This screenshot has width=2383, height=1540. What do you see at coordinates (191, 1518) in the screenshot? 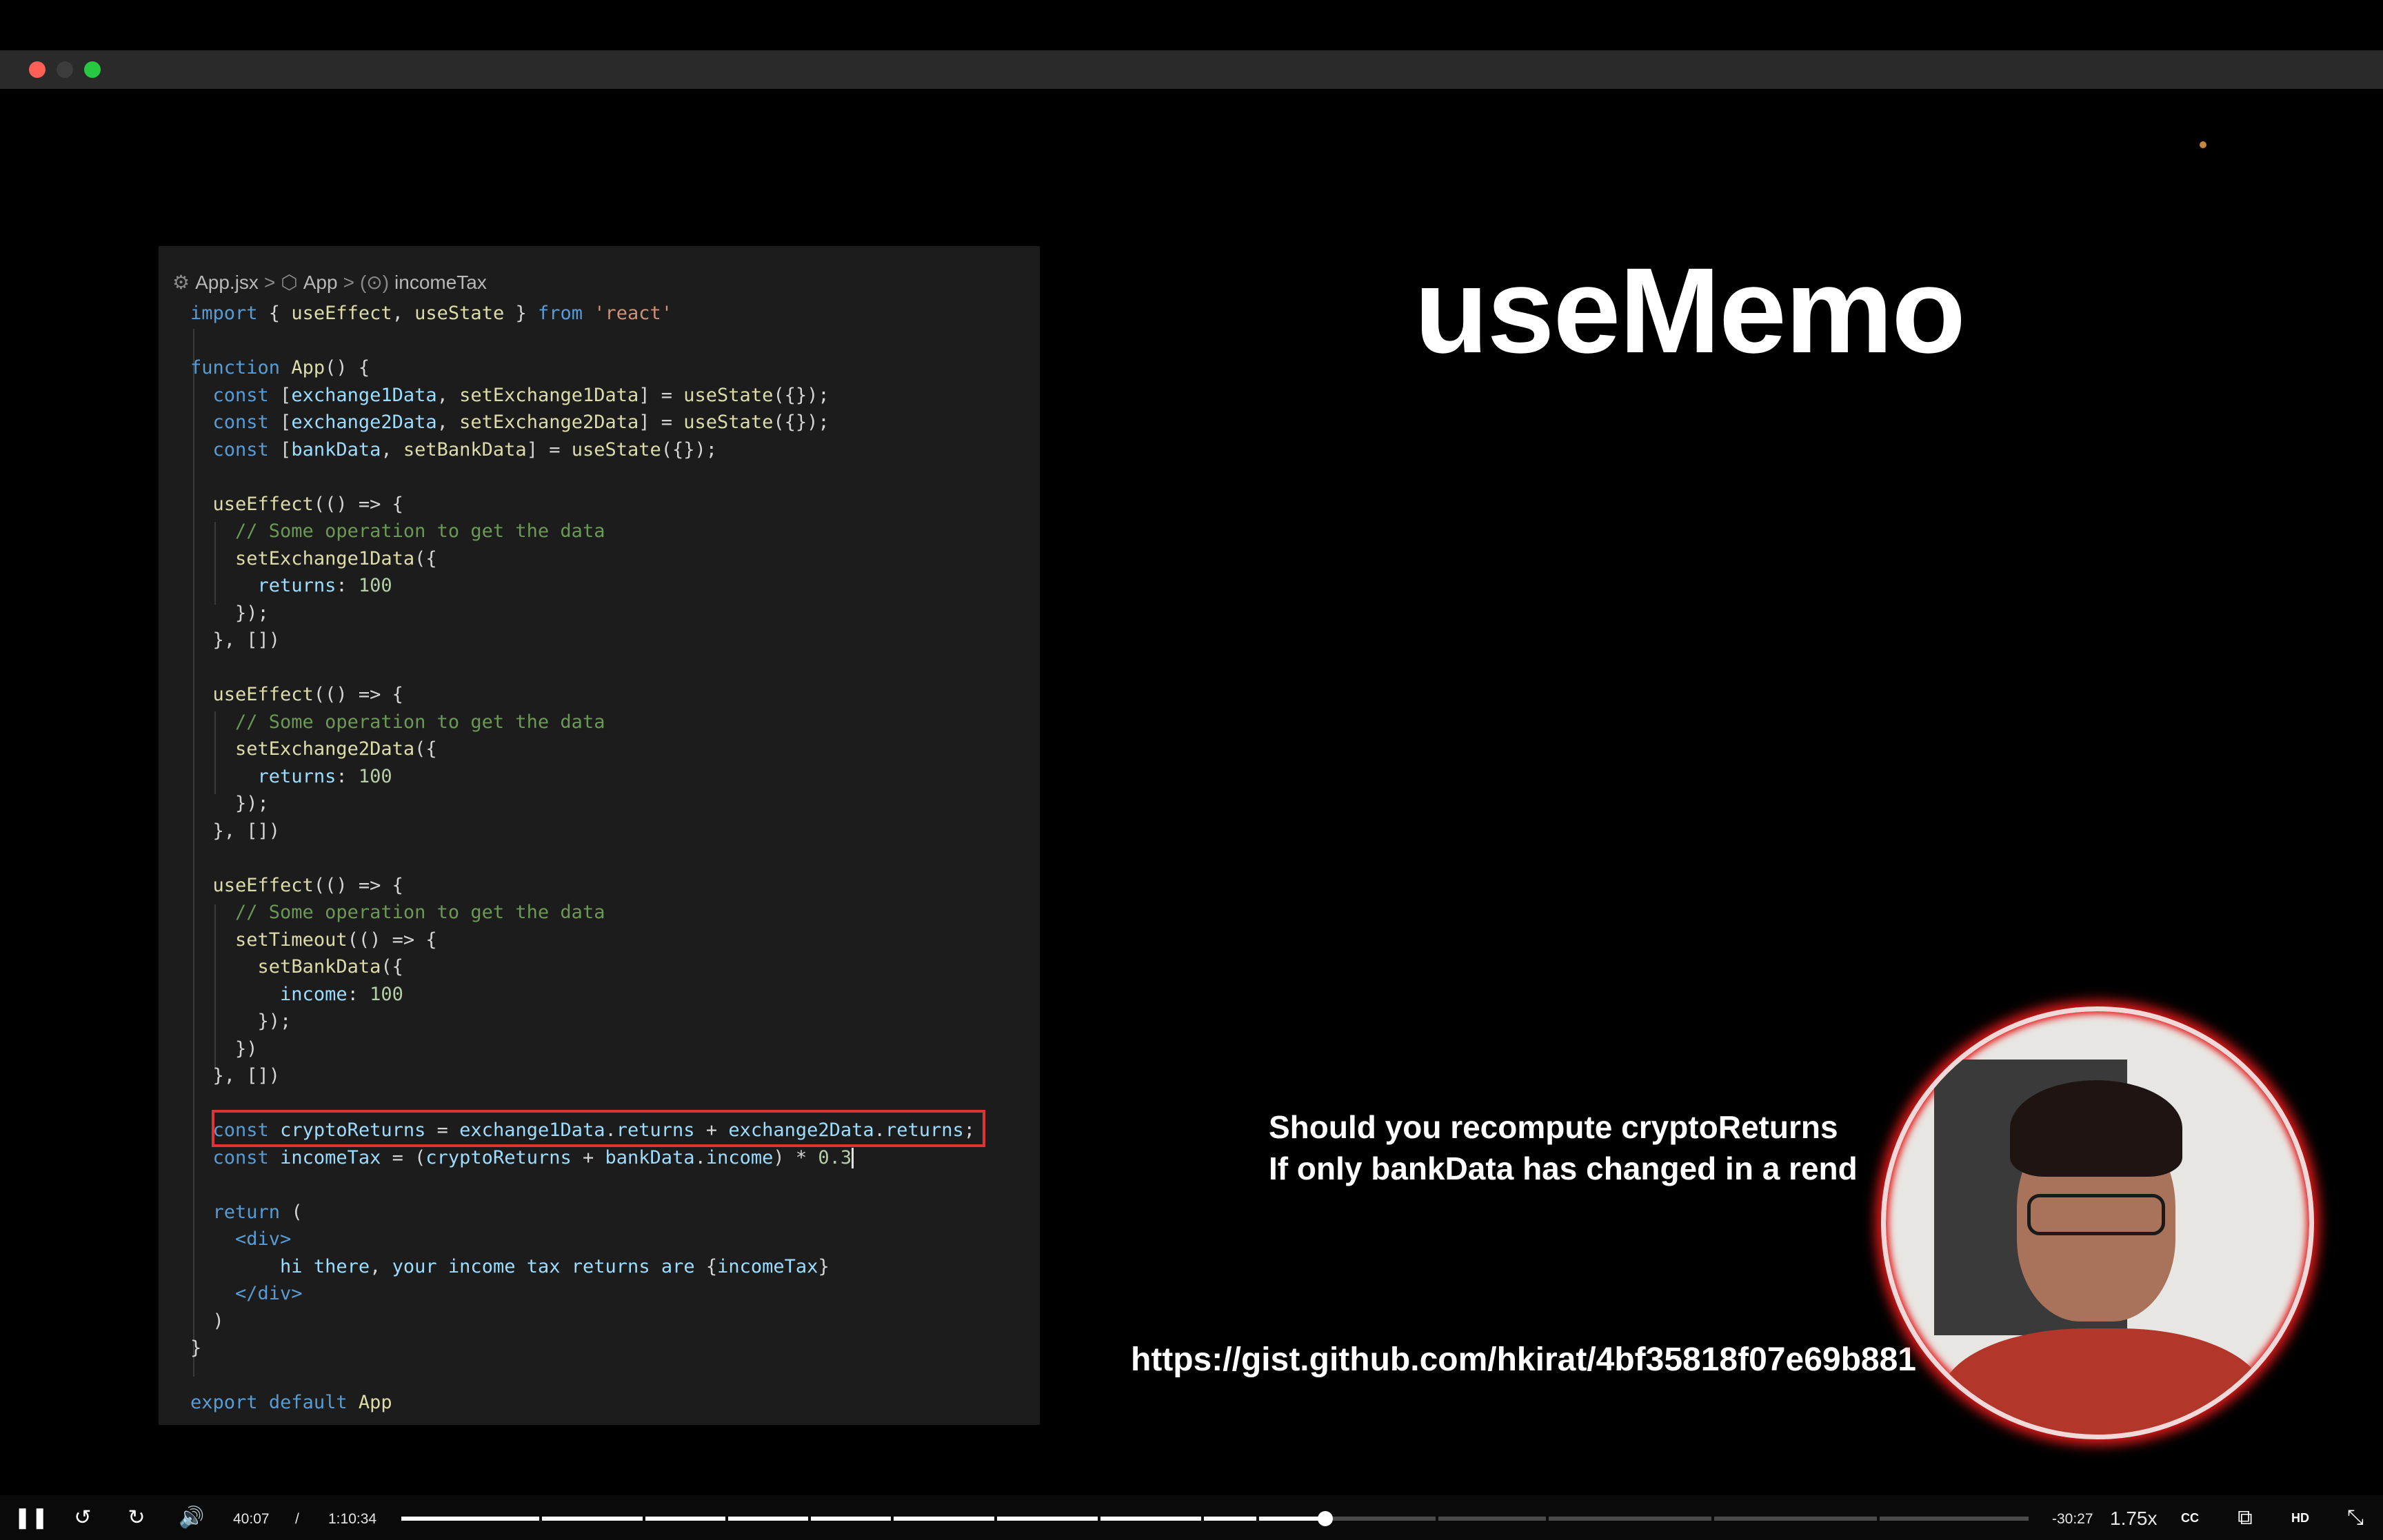
I see `volume-icon: 🔊` at bounding box center [191, 1518].